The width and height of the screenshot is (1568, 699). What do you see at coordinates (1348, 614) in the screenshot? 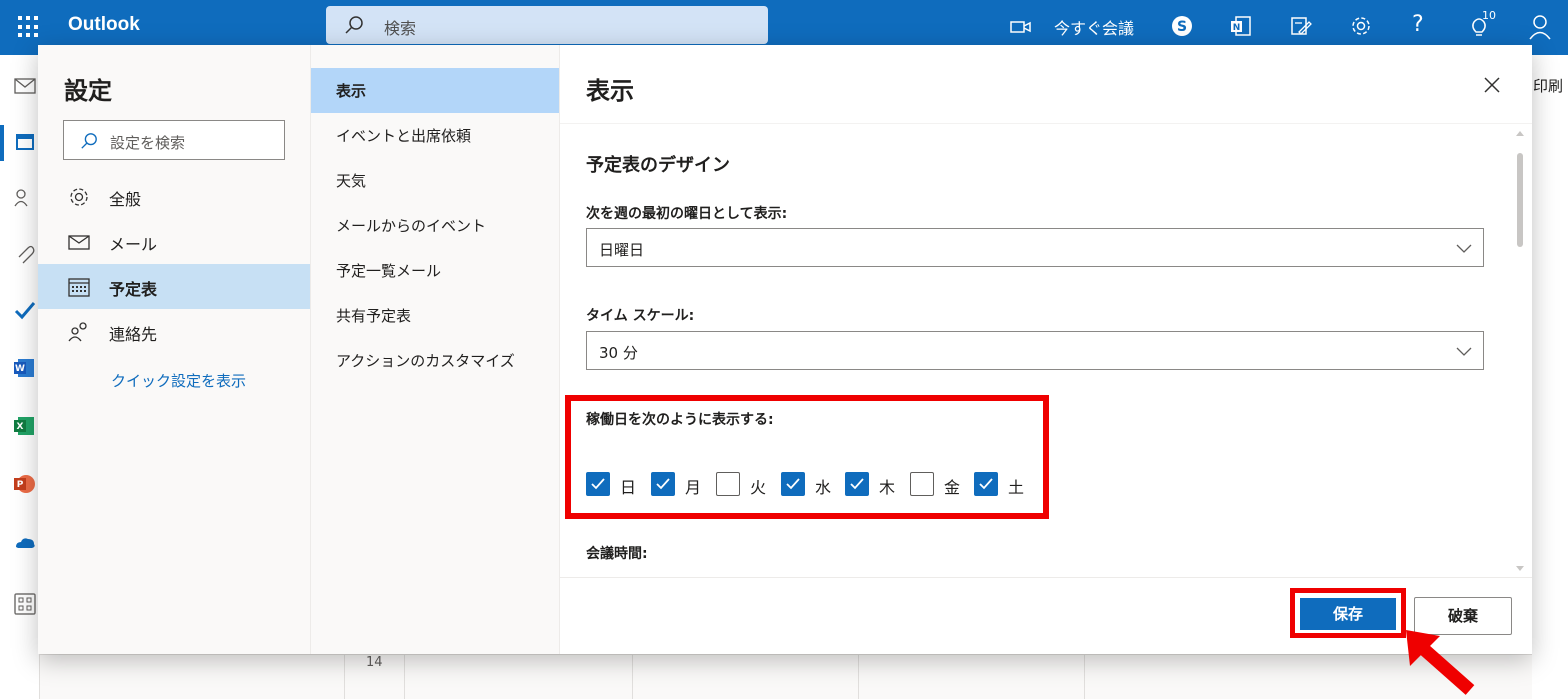
I see `save-button: 保存` at bounding box center [1348, 614].